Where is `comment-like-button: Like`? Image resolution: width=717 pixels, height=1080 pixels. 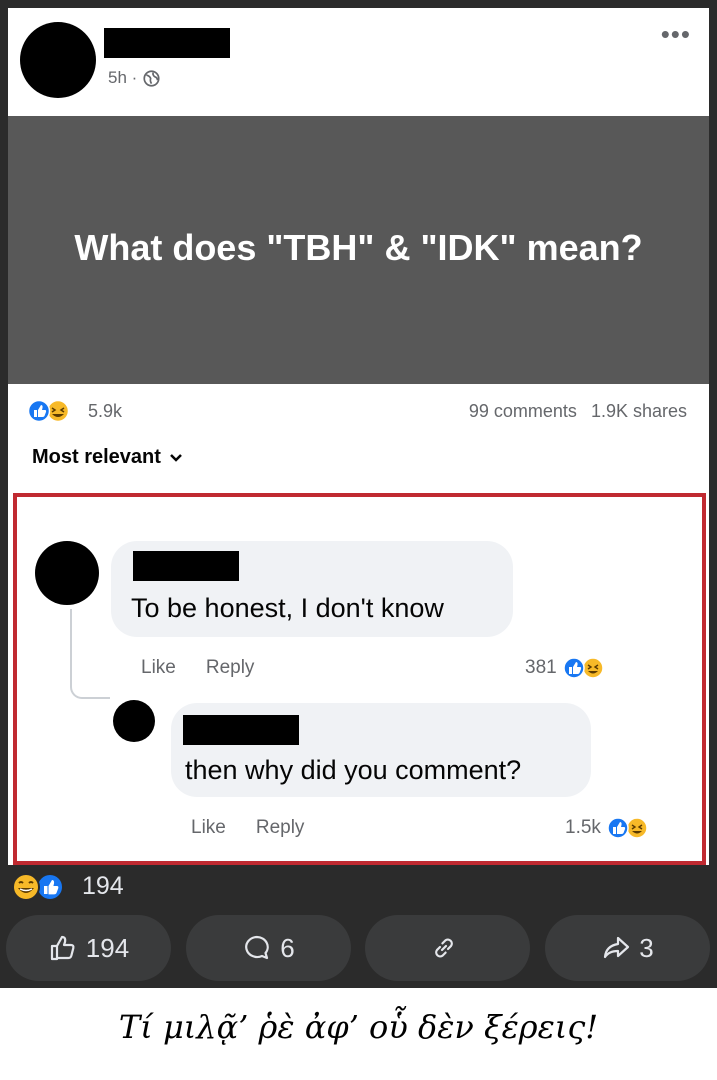 comment-like-button: Like is located at coordinates (158, 668).